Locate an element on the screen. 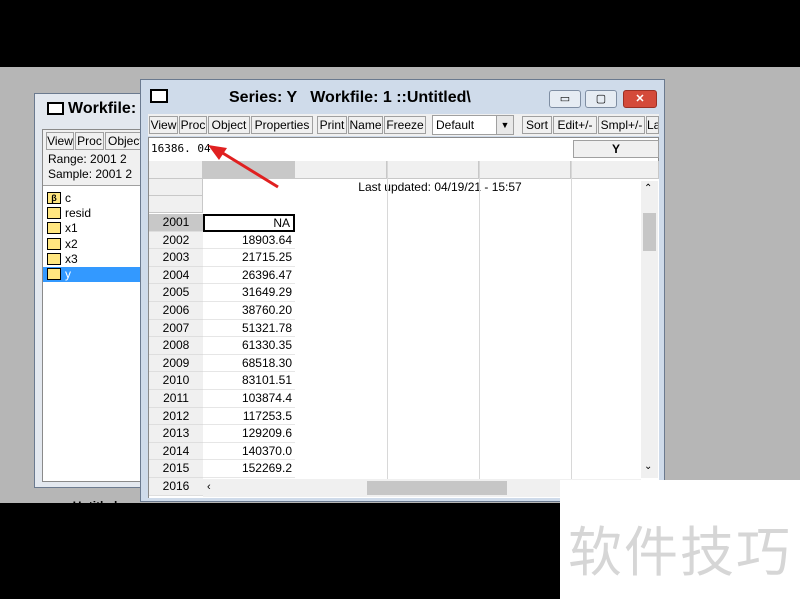  table-row: 2001 NA is located at coordinates (395, 223).